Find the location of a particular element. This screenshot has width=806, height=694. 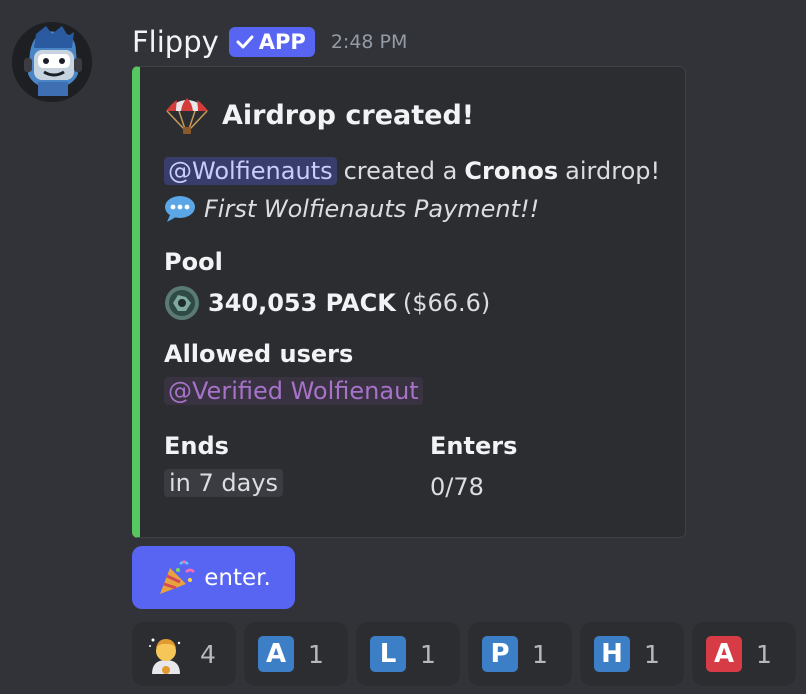

created-a-text: created a is located at coordinates (400, 171).